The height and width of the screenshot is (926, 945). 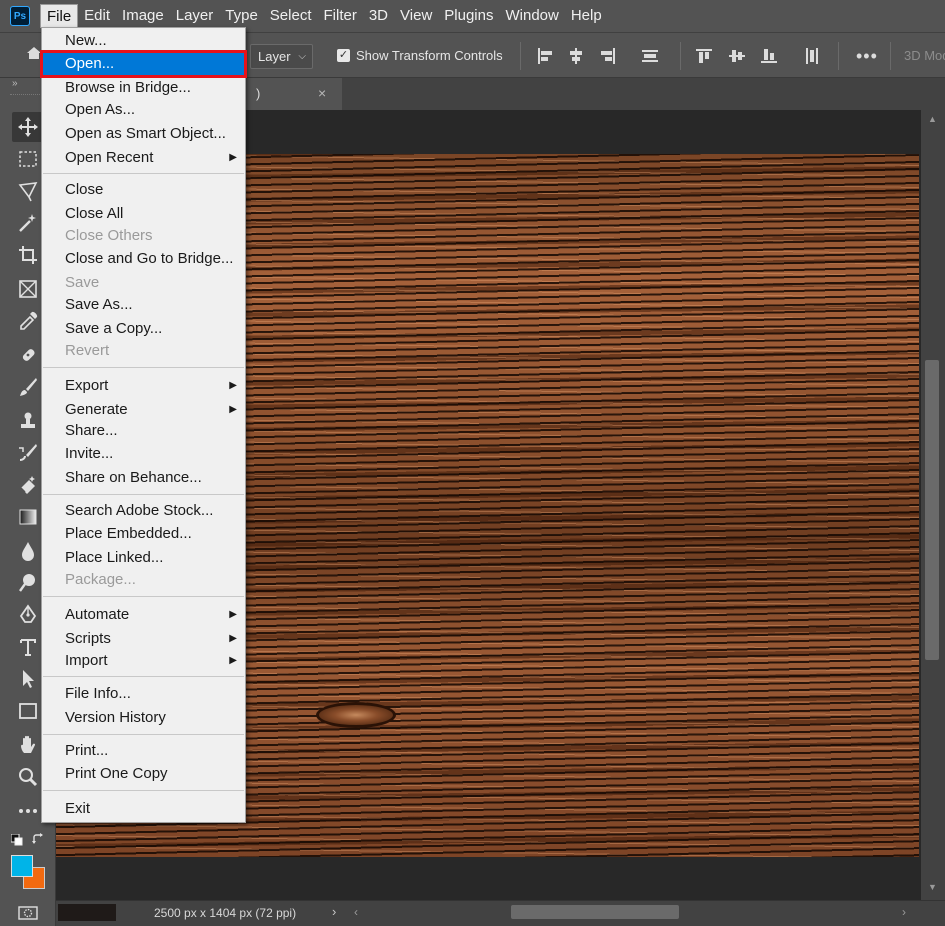 I want to click on move-tool-icon, so click(x=28, y=127).